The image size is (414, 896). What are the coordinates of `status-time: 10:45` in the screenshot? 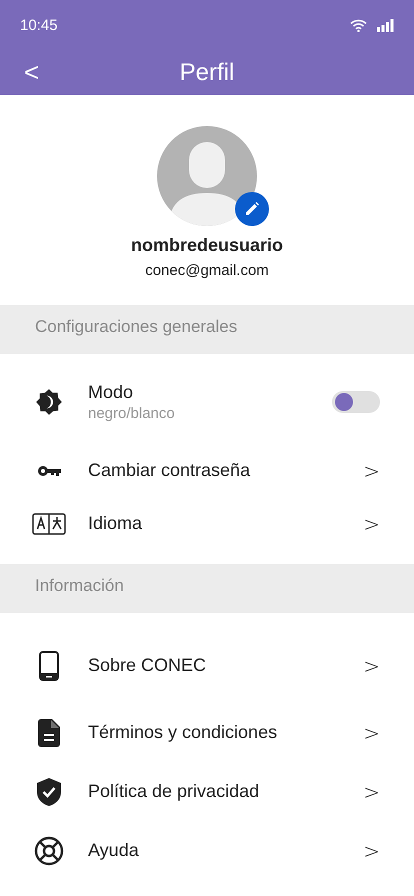 It's located at (39, 25).